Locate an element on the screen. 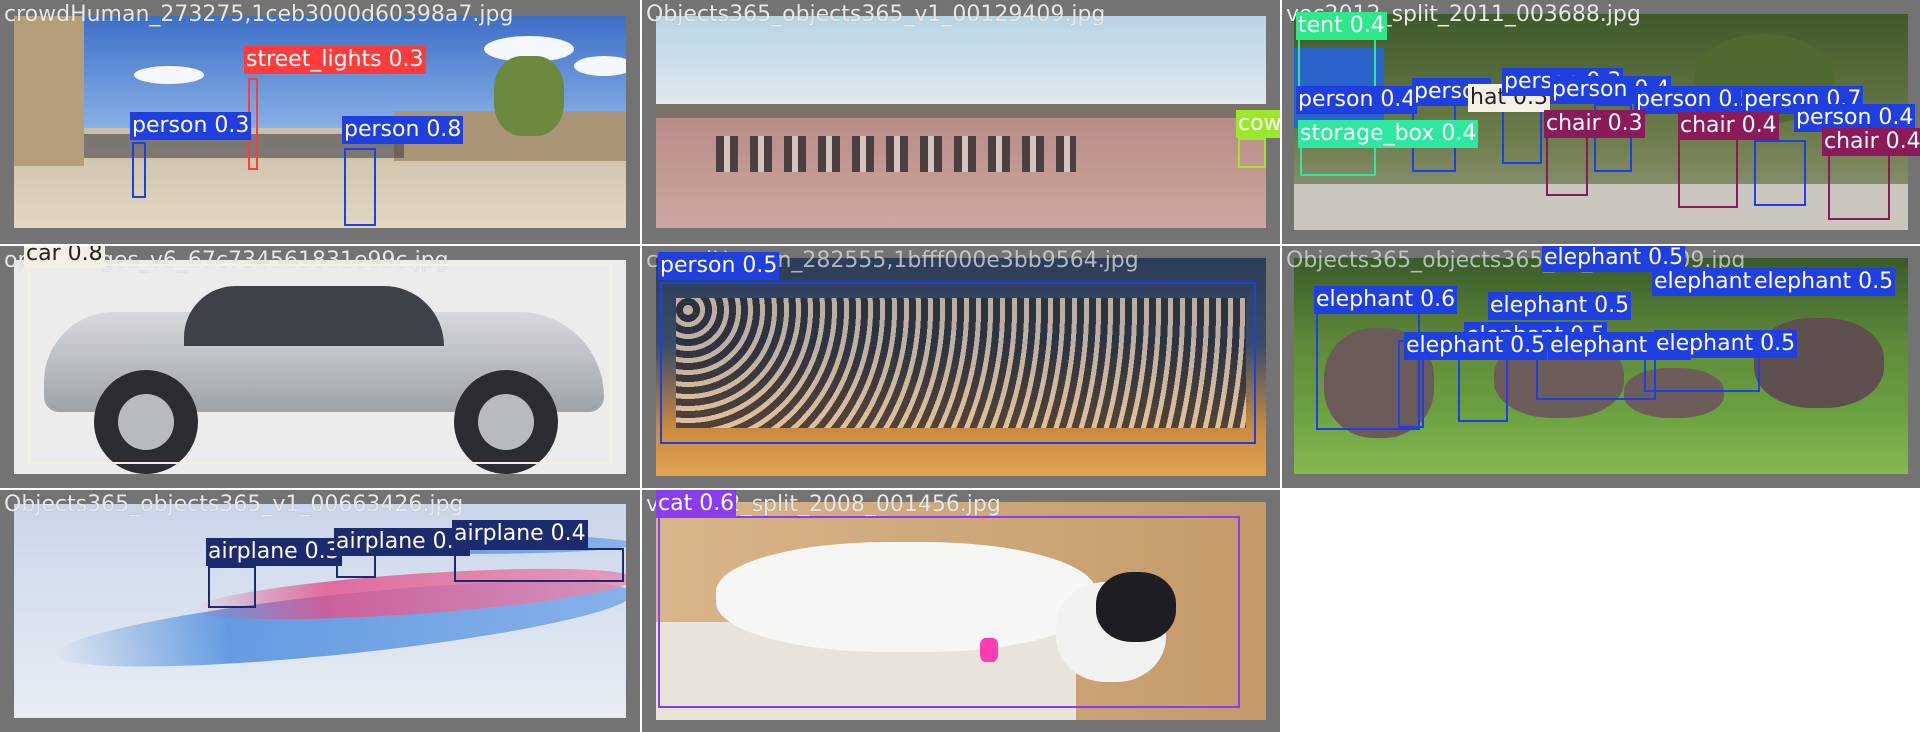 The height and width of the screenshot is (732, 1920). tile-image is located at coordinates (961, 122).